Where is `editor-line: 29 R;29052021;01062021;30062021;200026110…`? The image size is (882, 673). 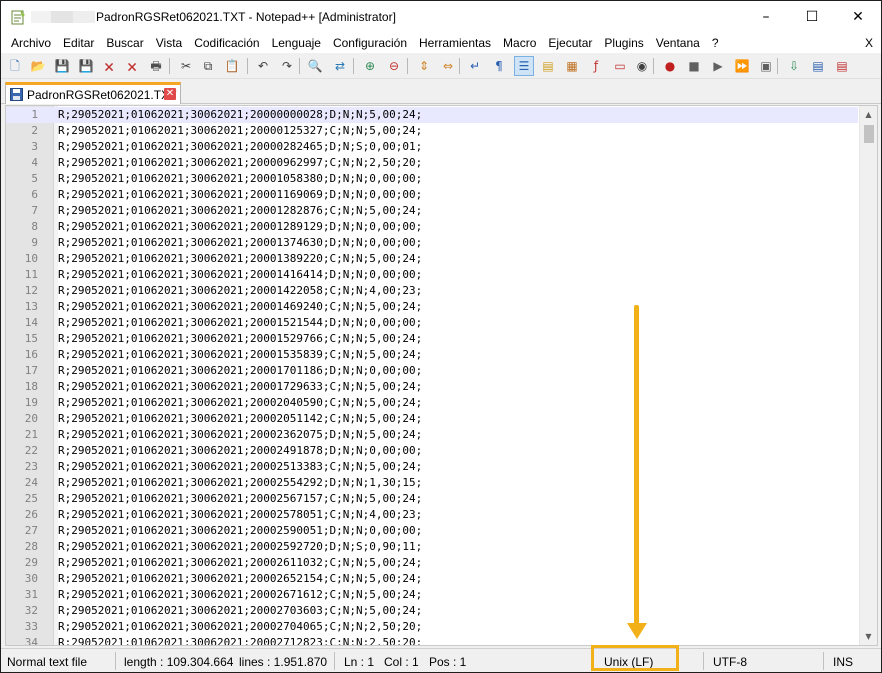 editor-line: 29 R;29052021;01062021;30062021;200026110… is located at coordinates (432, 563).